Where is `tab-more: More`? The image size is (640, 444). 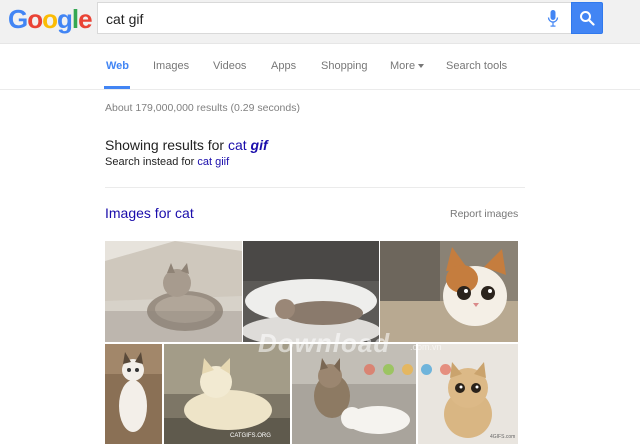 tab-more: More is located at coordinates (407, 66).